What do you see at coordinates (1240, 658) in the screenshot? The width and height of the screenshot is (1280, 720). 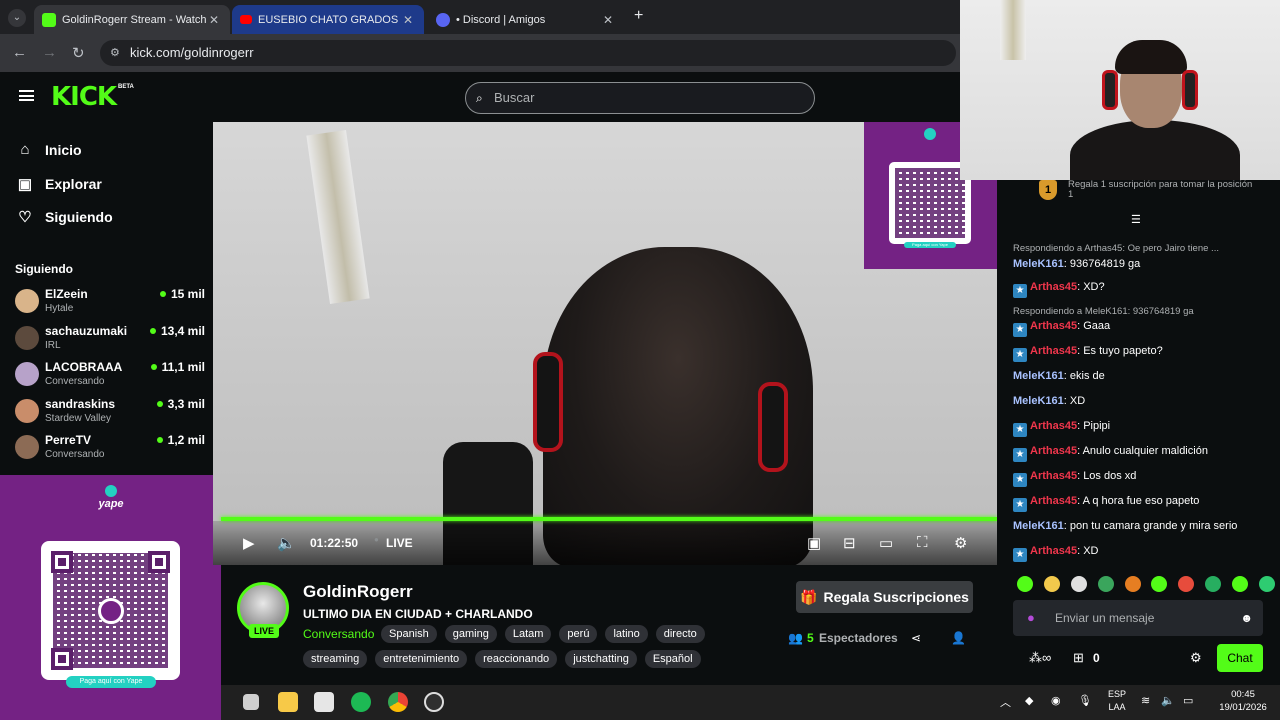 I see `chat-send-button: Chat` at bounding box center [1240, 658].